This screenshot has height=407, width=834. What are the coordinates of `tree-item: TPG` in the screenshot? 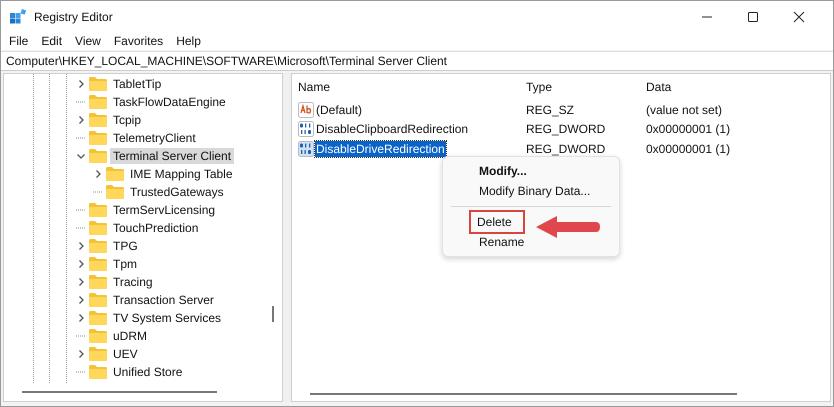 It's located at (125, 246).